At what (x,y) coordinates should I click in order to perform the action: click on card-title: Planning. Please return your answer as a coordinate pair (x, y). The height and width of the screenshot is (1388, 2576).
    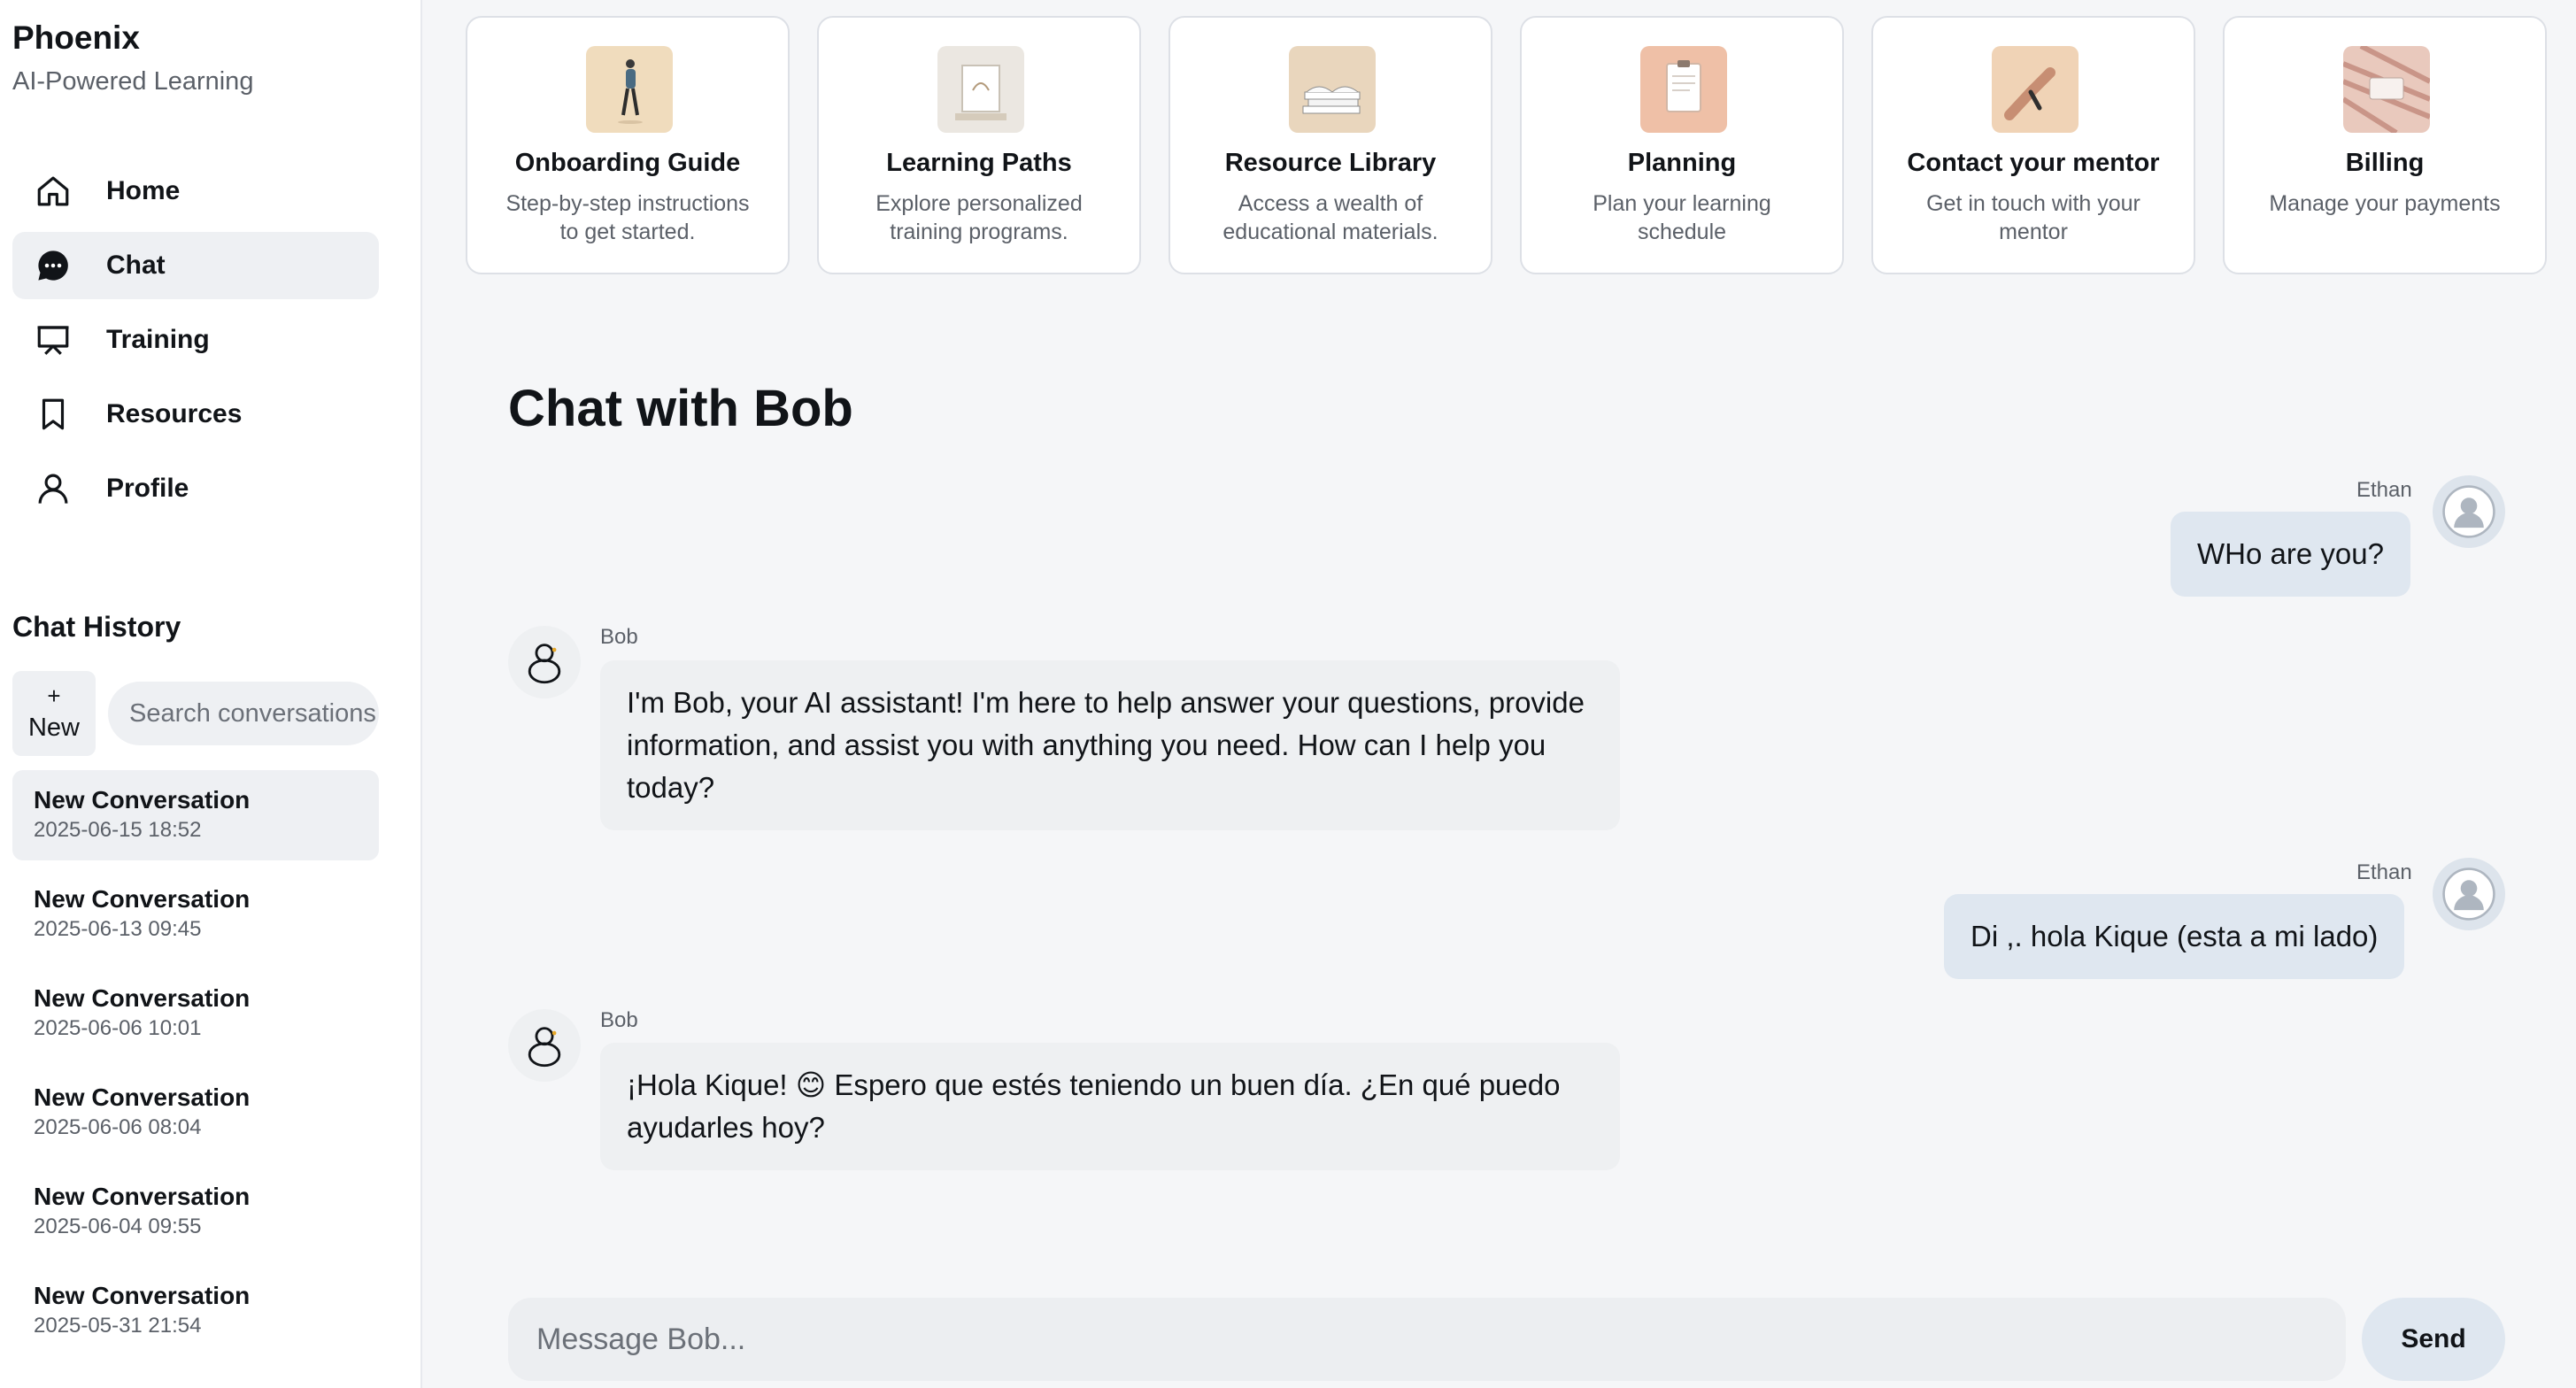
    Looking at the image, I should click on (1682, 163).